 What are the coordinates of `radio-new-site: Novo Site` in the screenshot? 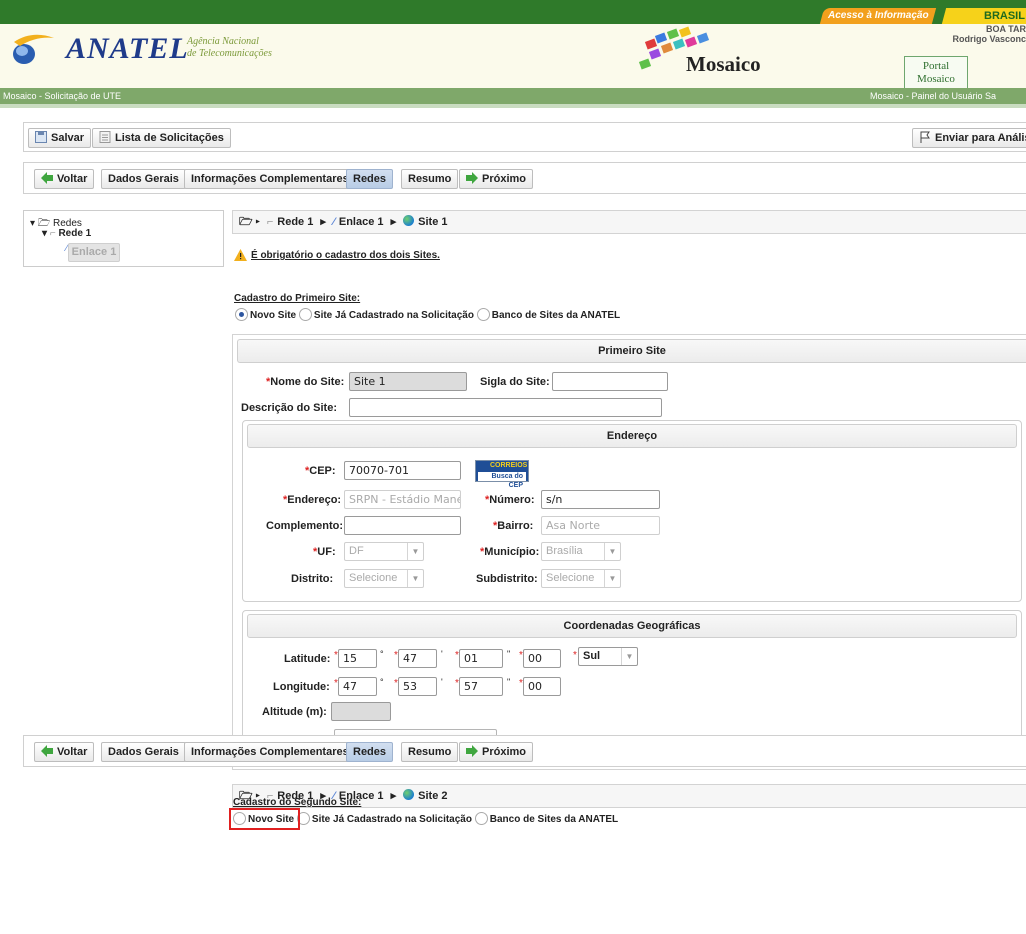 It's located at (265, 314).